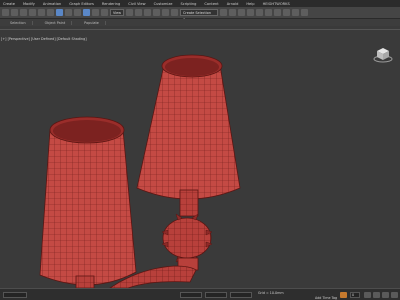 This screenshot has width=400, height=300. I want to click on region-select-icon, so click(77, 12).